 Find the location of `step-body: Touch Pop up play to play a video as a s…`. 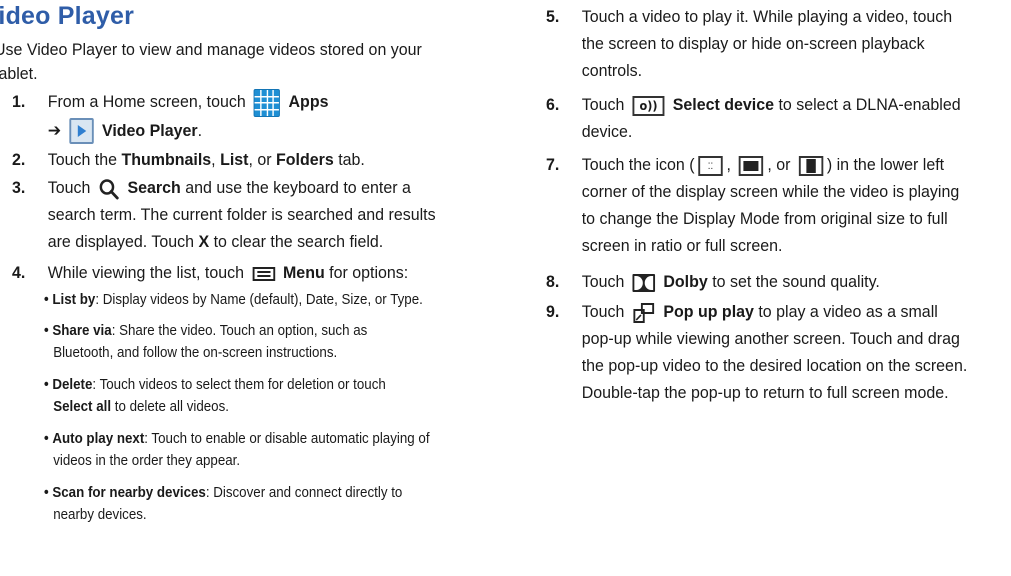

step-body: Touch Pop up play to play a video as a s… is located at coordinates (789, 352).